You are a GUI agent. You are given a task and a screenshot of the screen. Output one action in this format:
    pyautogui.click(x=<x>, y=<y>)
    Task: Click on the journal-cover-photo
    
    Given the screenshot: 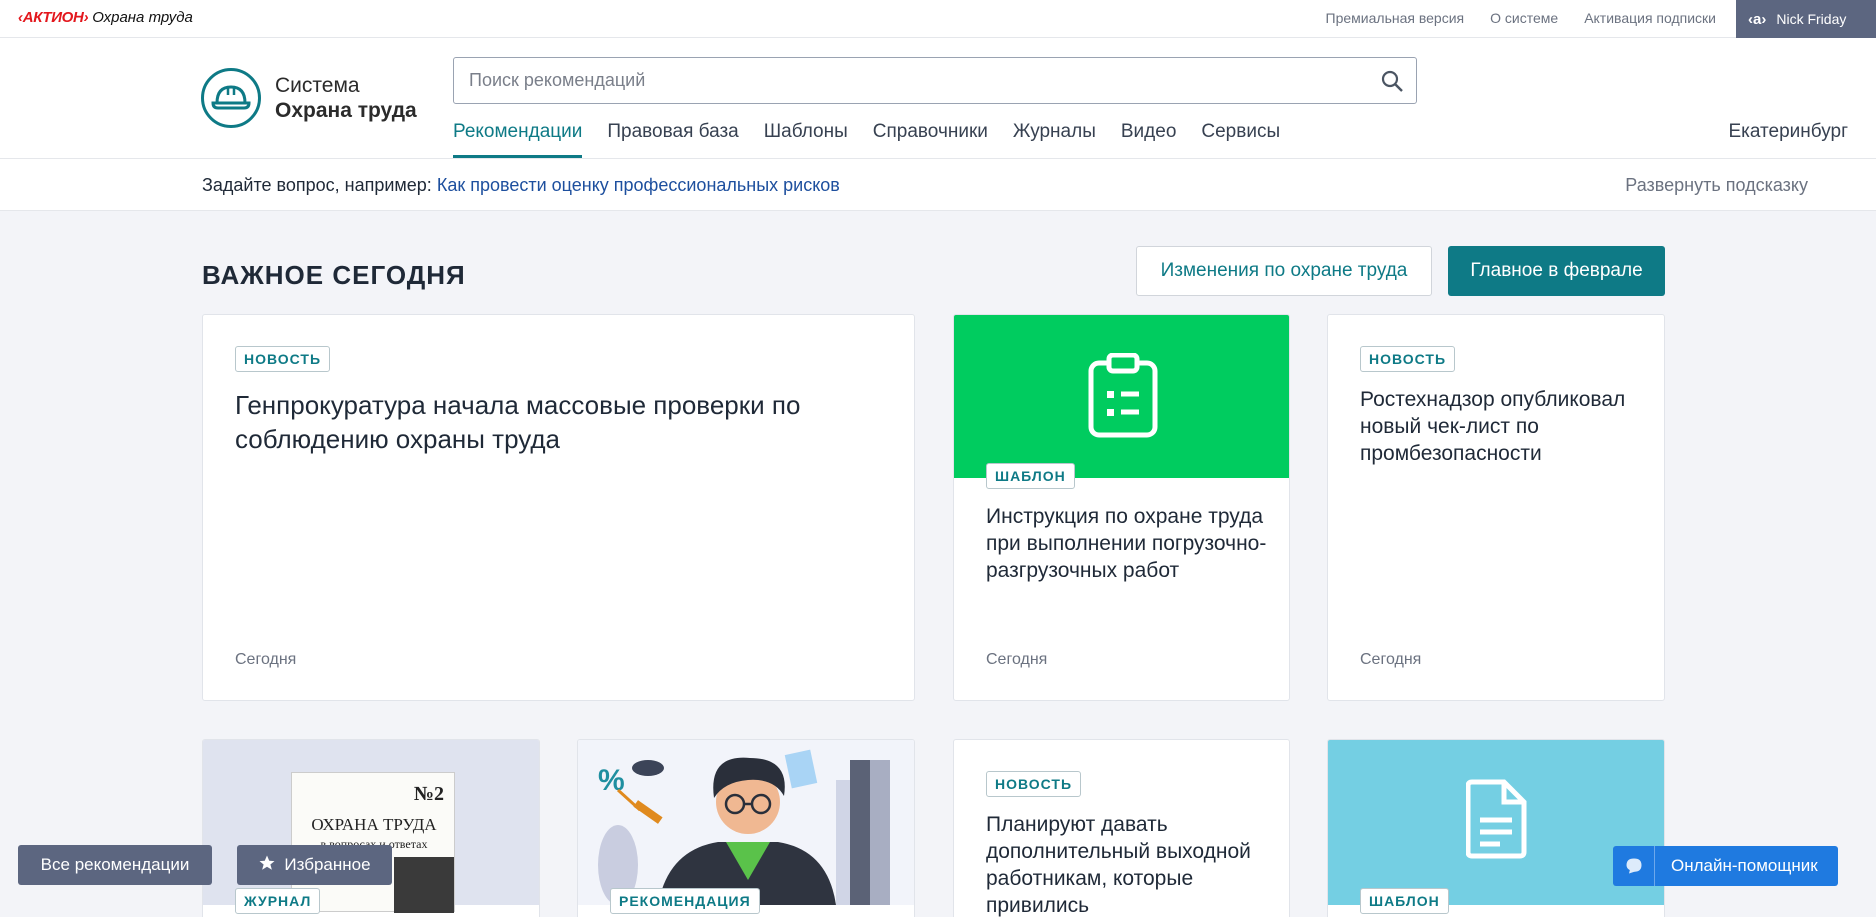 What is the action you would take?
    pyautogui.click(x=424, y=885)
    